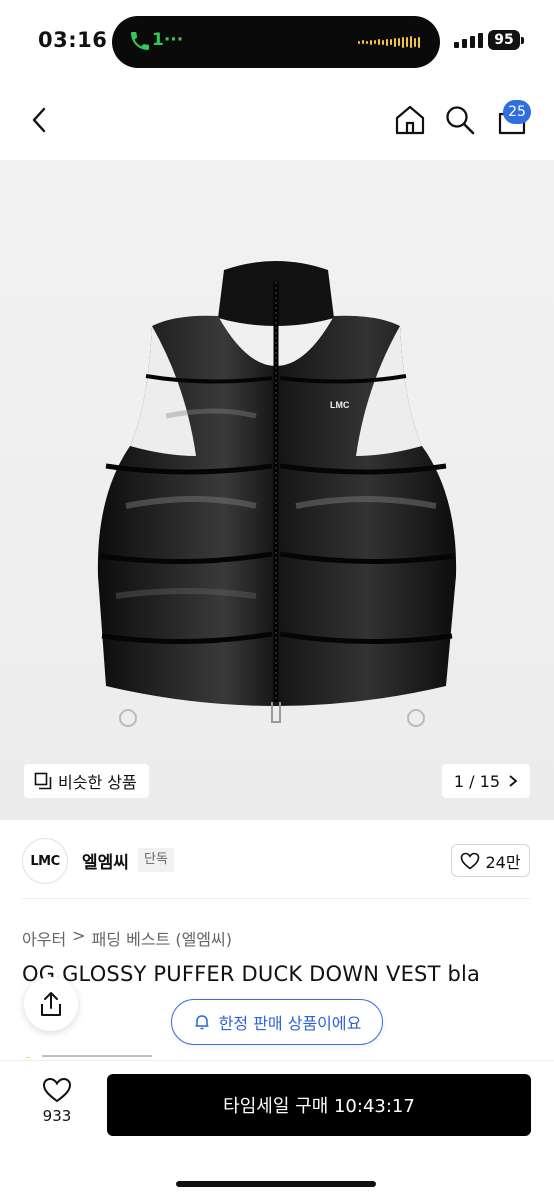 The height and width of the screenshot is (1200, 554). What do you see at coordinates (162, 938) in the screenshot?
I see `breadcrumb-subcategory: 패딩 베스트 (엘엠씨)` at bounding box center [162, 938].